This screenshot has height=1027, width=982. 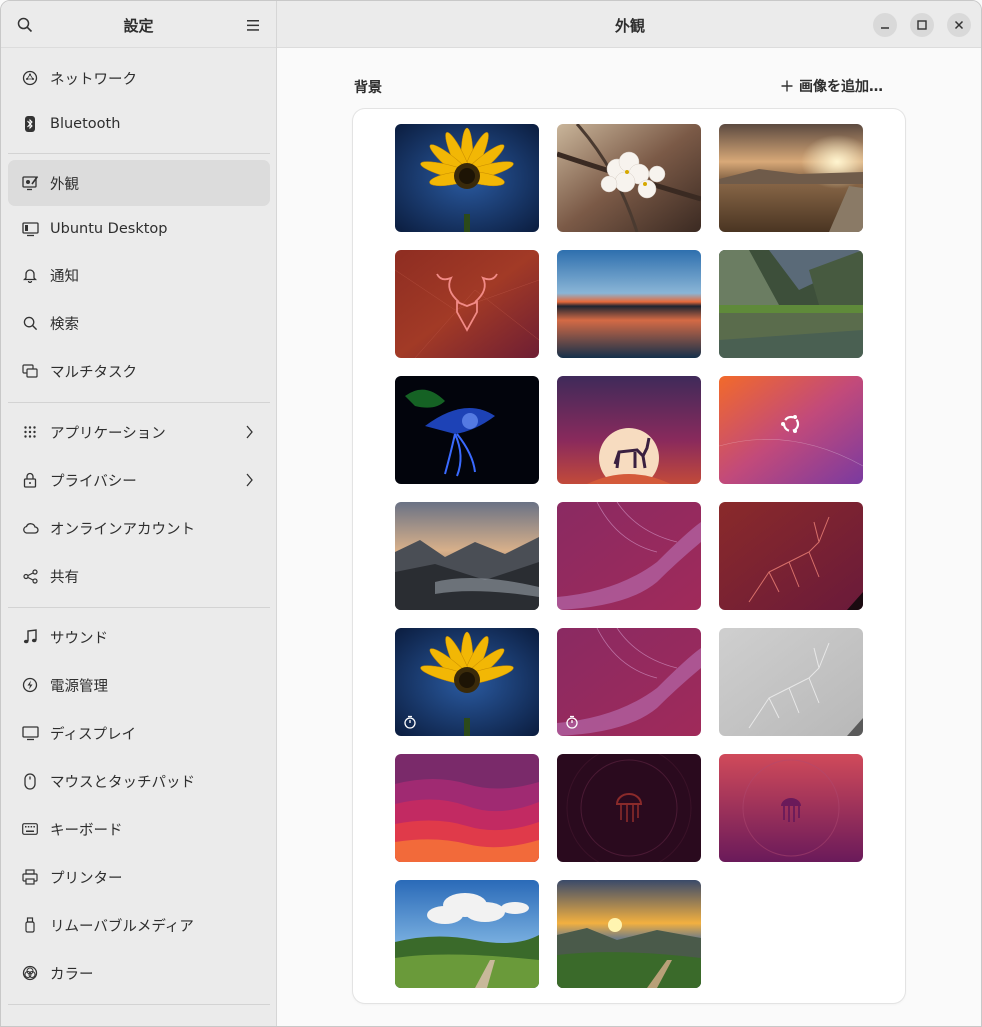 I want to click on plus-icon, so click(x=787, y=86).